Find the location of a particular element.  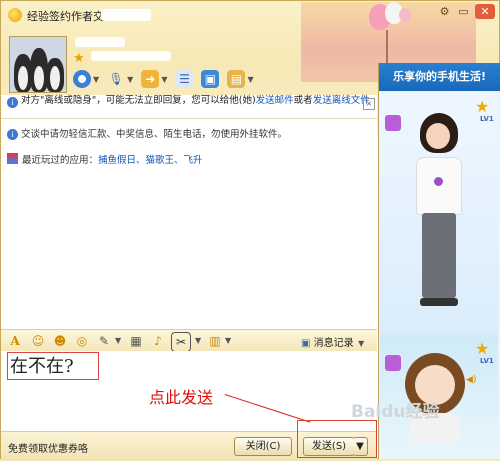

gift-box-icon: ▥ is located at coordinates (215, 341).